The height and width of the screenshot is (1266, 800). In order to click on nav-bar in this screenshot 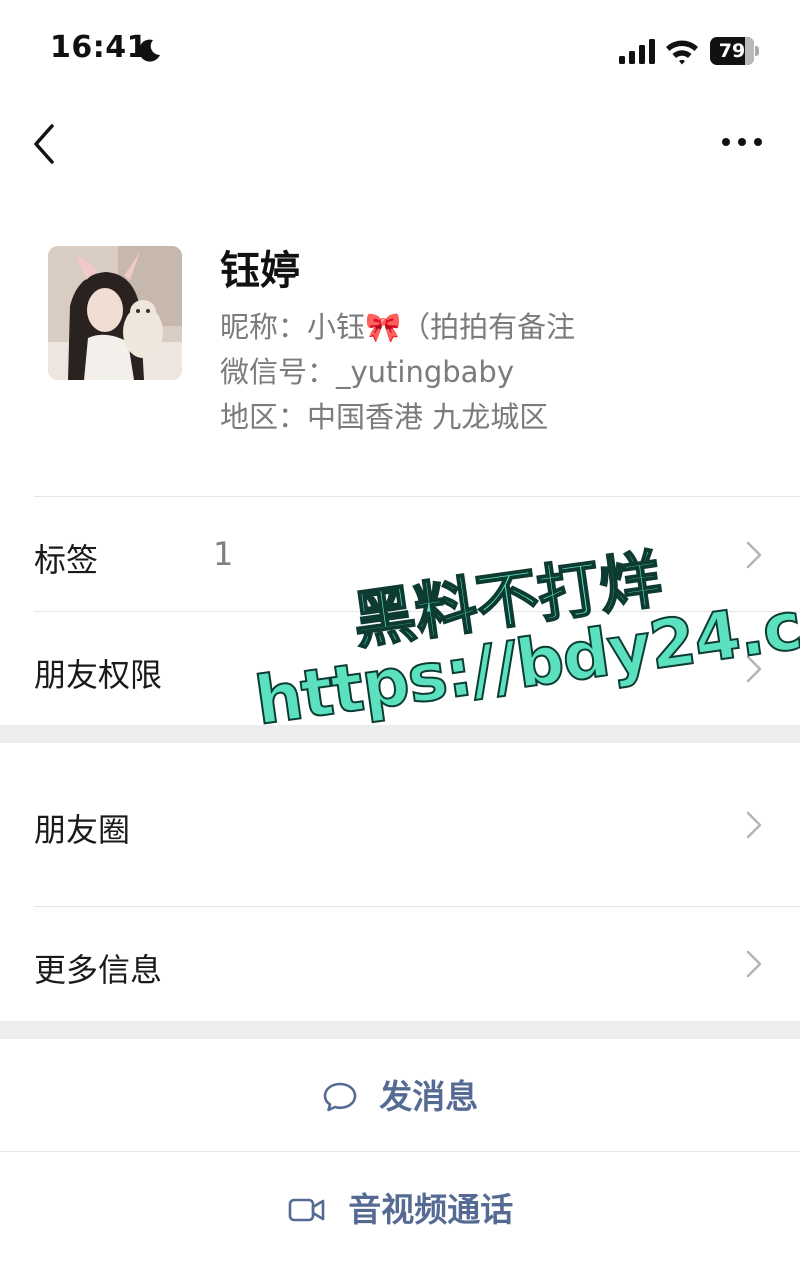, I will do `click(400, 145)`.